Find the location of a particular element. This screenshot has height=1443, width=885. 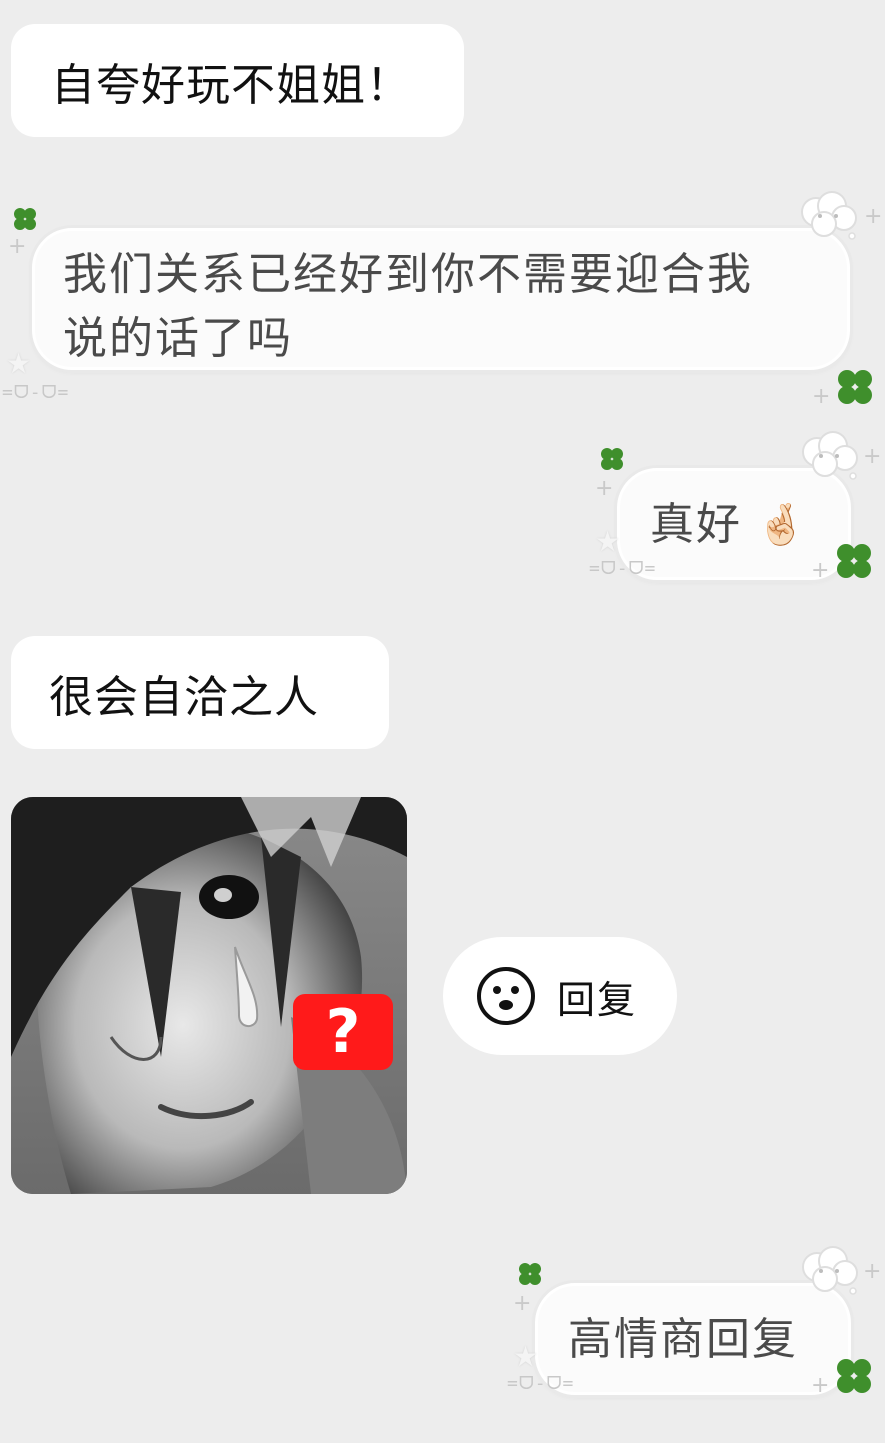

message-bubble-body: 我们关系已经好到你不需要迎合我 说的话了吗 is located at coordinates (441, 299).